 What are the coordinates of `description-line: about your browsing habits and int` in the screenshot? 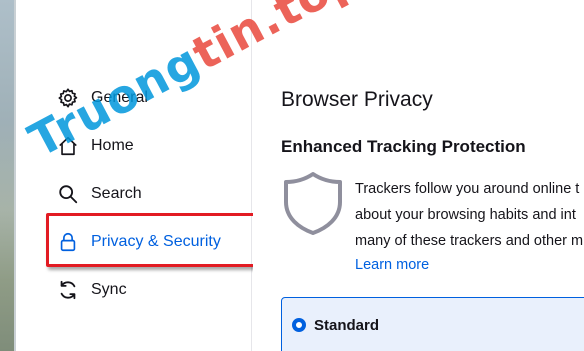 It's located at (465, 215).